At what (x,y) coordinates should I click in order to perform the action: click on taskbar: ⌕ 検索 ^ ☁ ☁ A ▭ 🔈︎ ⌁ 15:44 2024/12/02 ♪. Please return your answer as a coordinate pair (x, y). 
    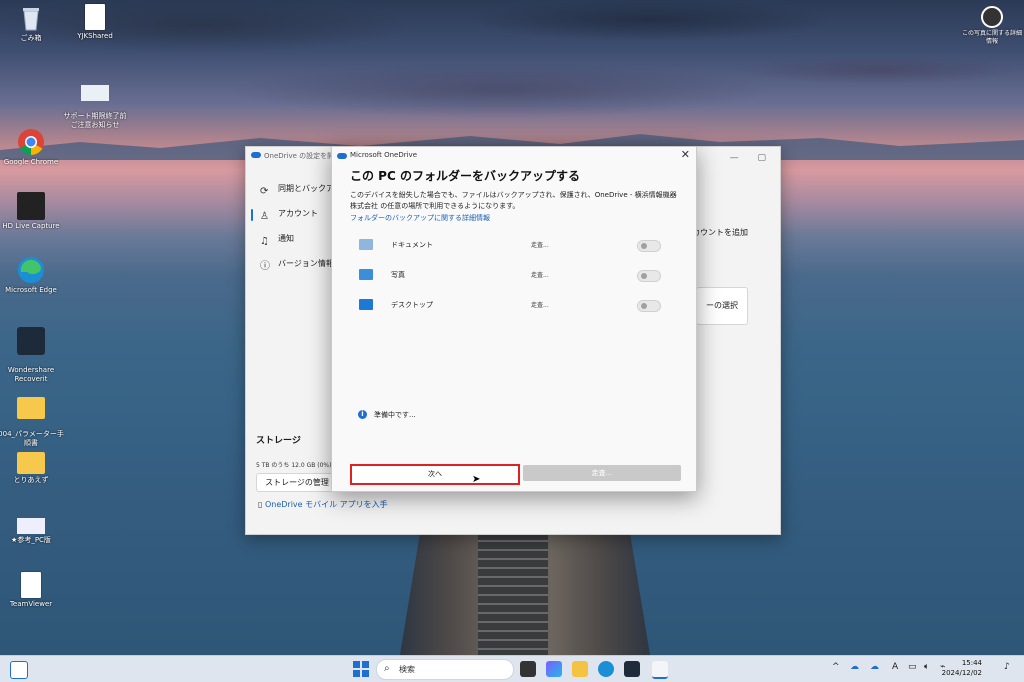
    Looking at the image, I should click on (512, 668).